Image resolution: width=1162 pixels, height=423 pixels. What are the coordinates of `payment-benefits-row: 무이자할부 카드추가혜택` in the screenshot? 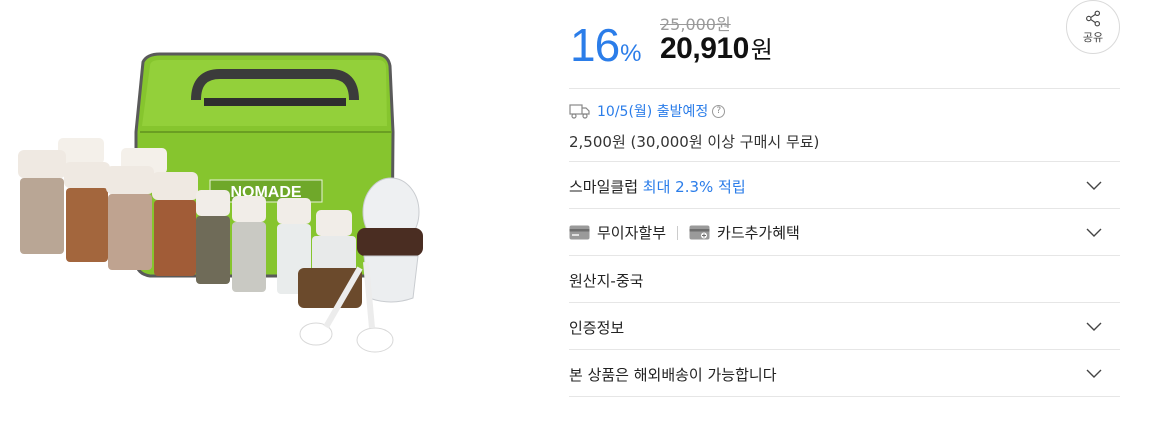 It's located at (844, 231).